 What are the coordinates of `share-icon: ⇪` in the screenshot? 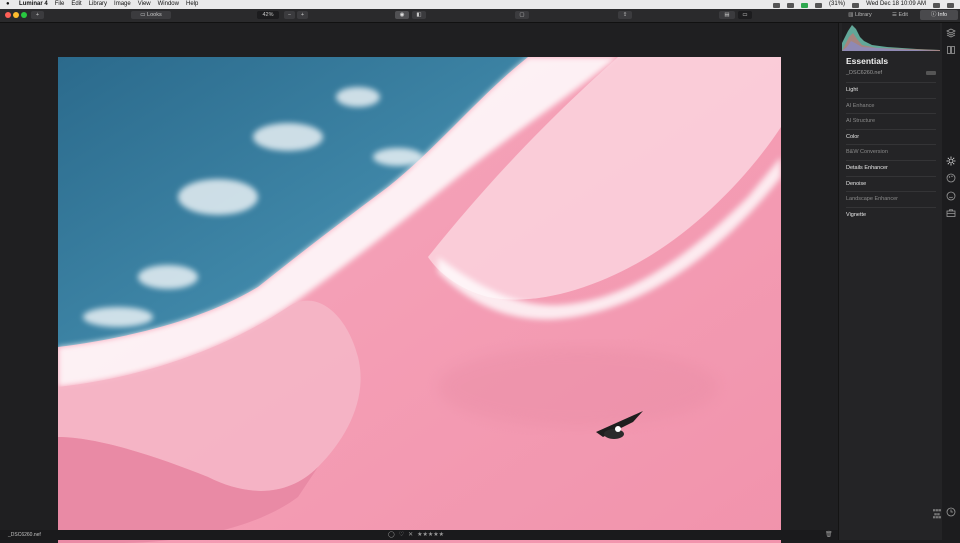 It's located at (625, 15).